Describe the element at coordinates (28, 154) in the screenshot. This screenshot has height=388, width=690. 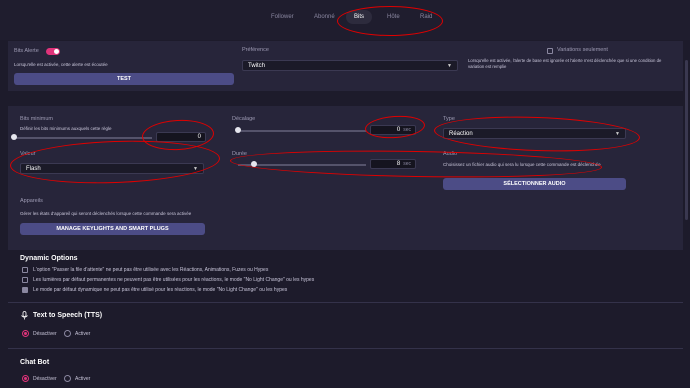
I see `valeur-label: Valeur` at that location.